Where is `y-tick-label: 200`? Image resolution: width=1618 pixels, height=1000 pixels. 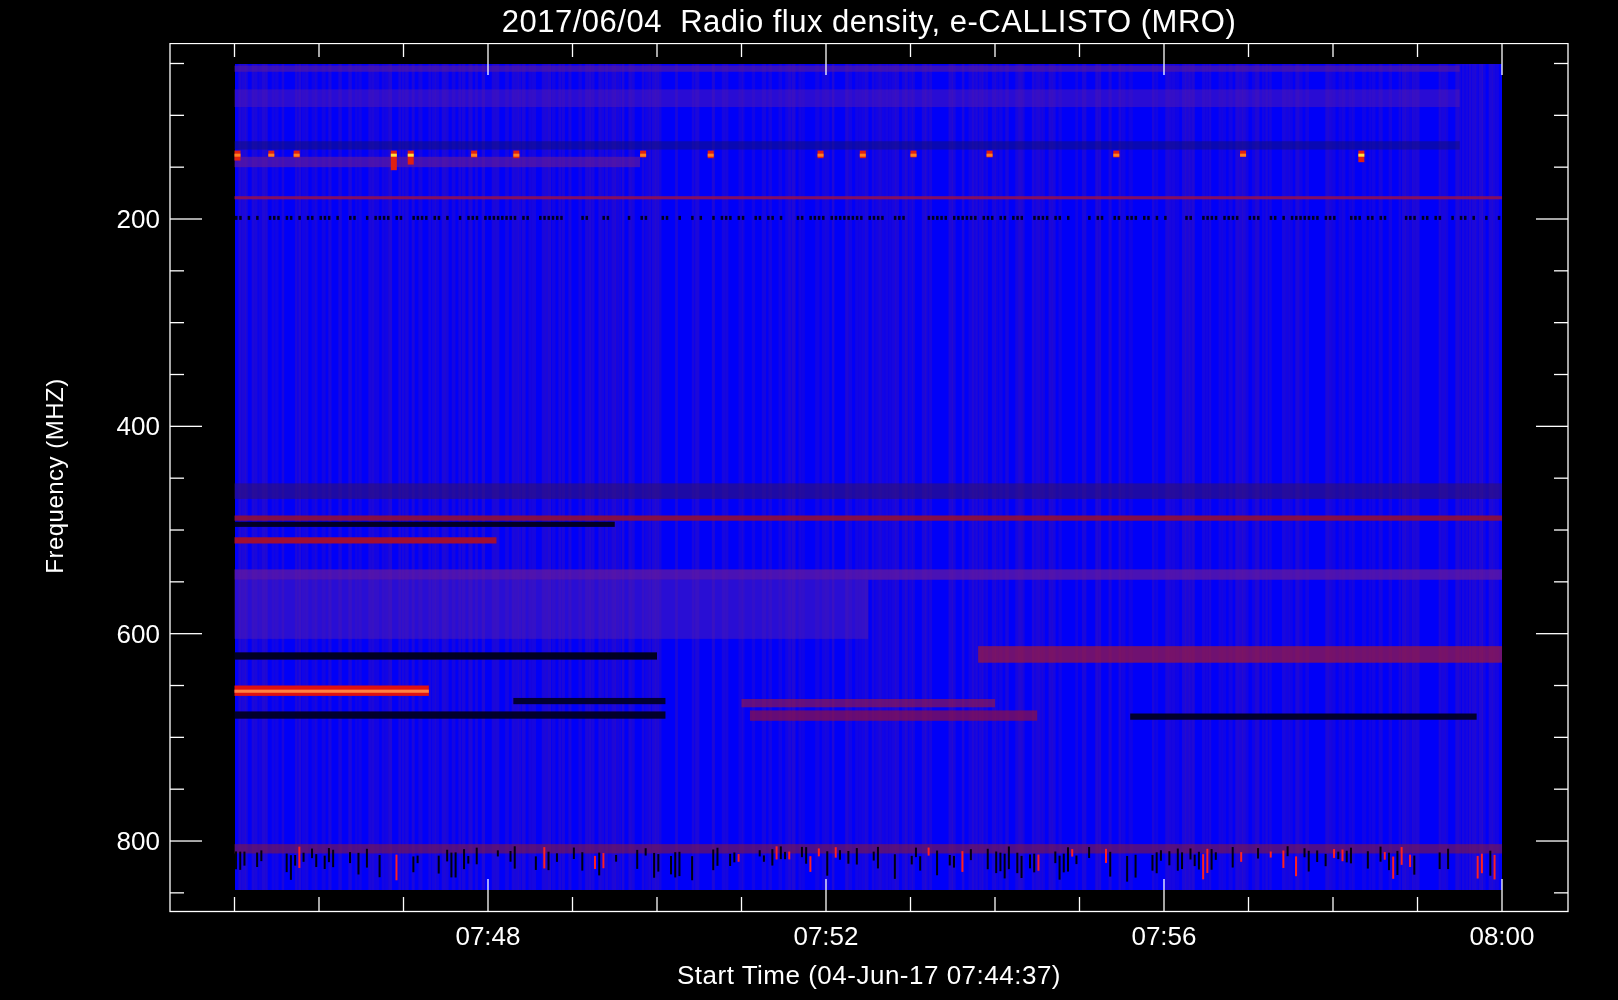 y-tick-label: 200 is located at coordinates (138, 219).